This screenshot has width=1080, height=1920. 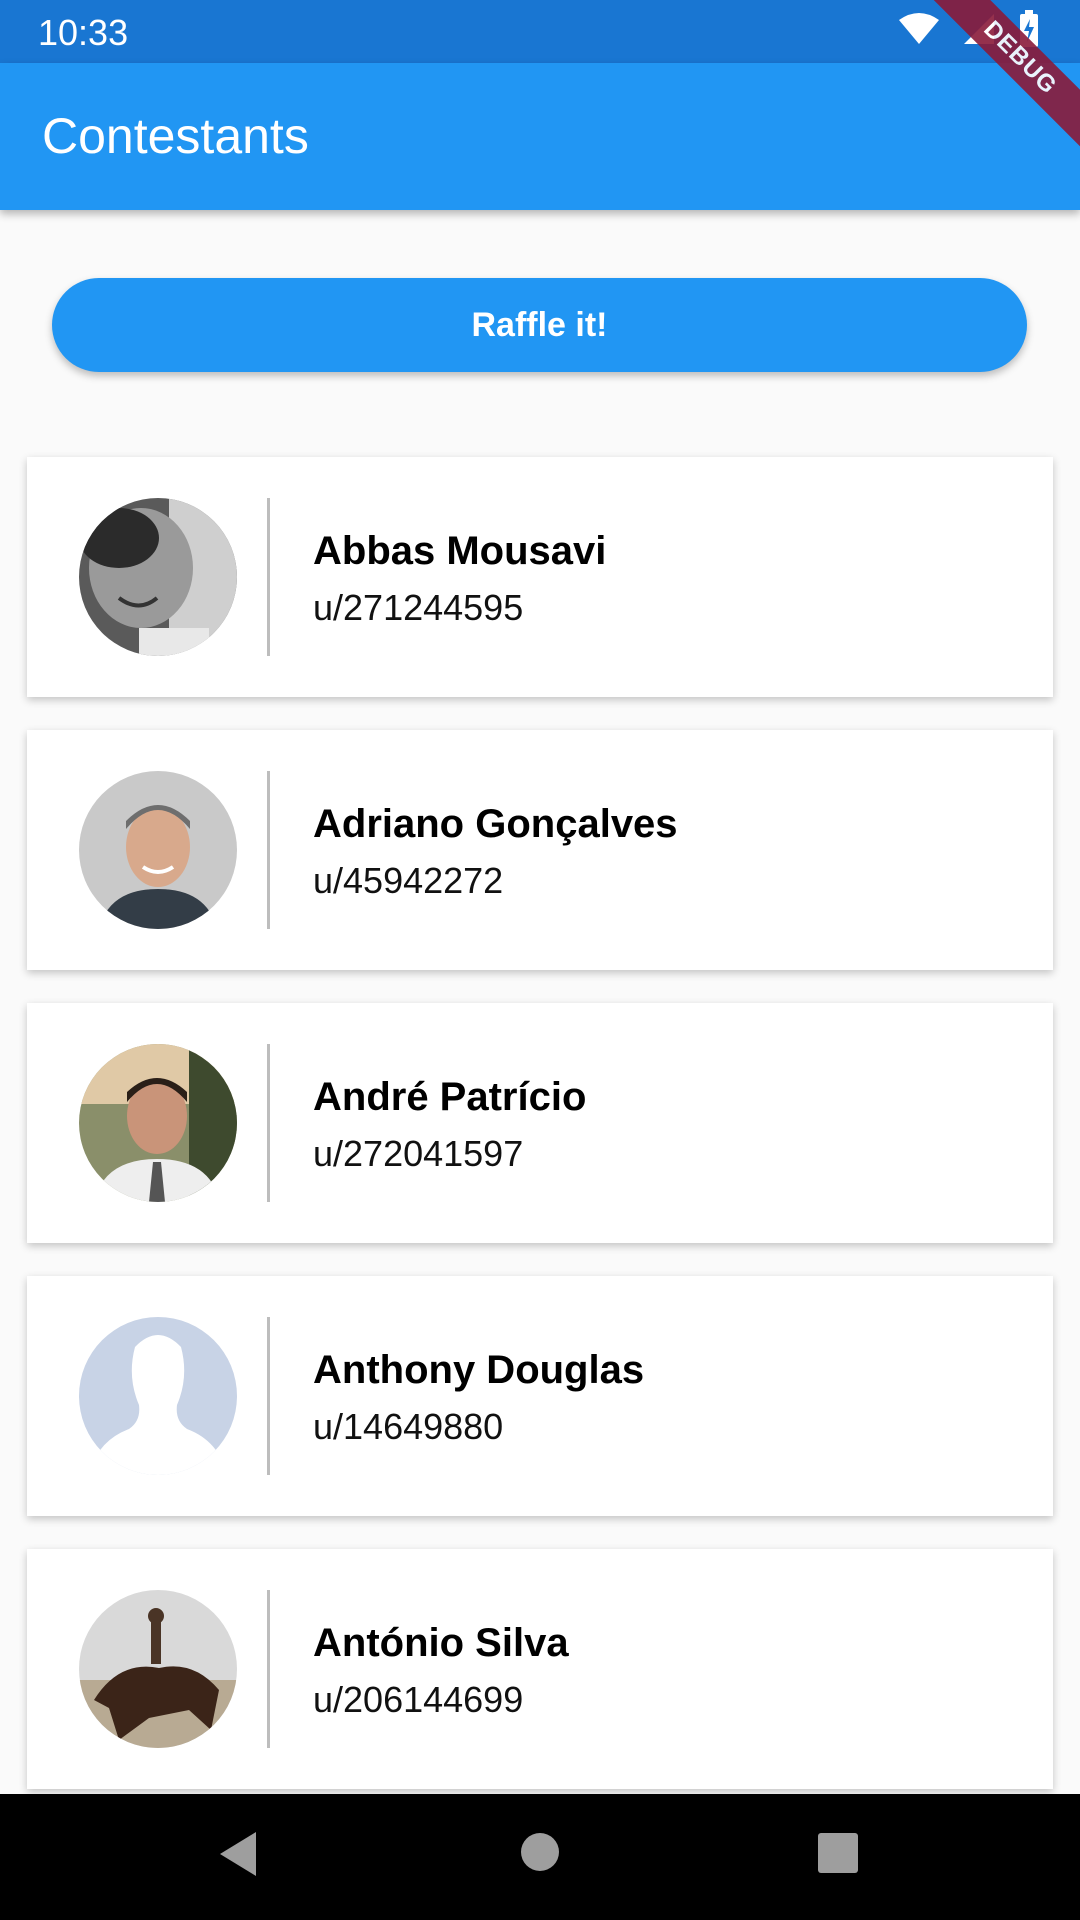 I want to click on recents-icon, so click(x=838, y=1855).